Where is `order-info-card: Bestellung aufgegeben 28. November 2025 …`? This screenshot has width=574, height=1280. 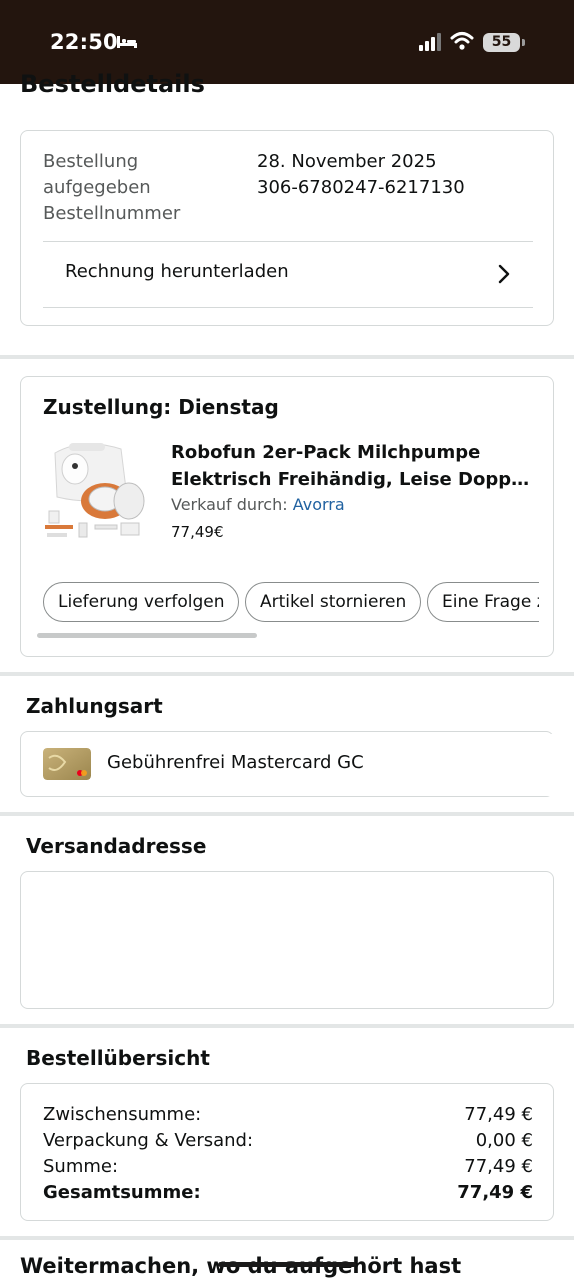
order-info-card: Bestellung aufgegeben 28. November 2025 … is located at coordinates (287, 228).